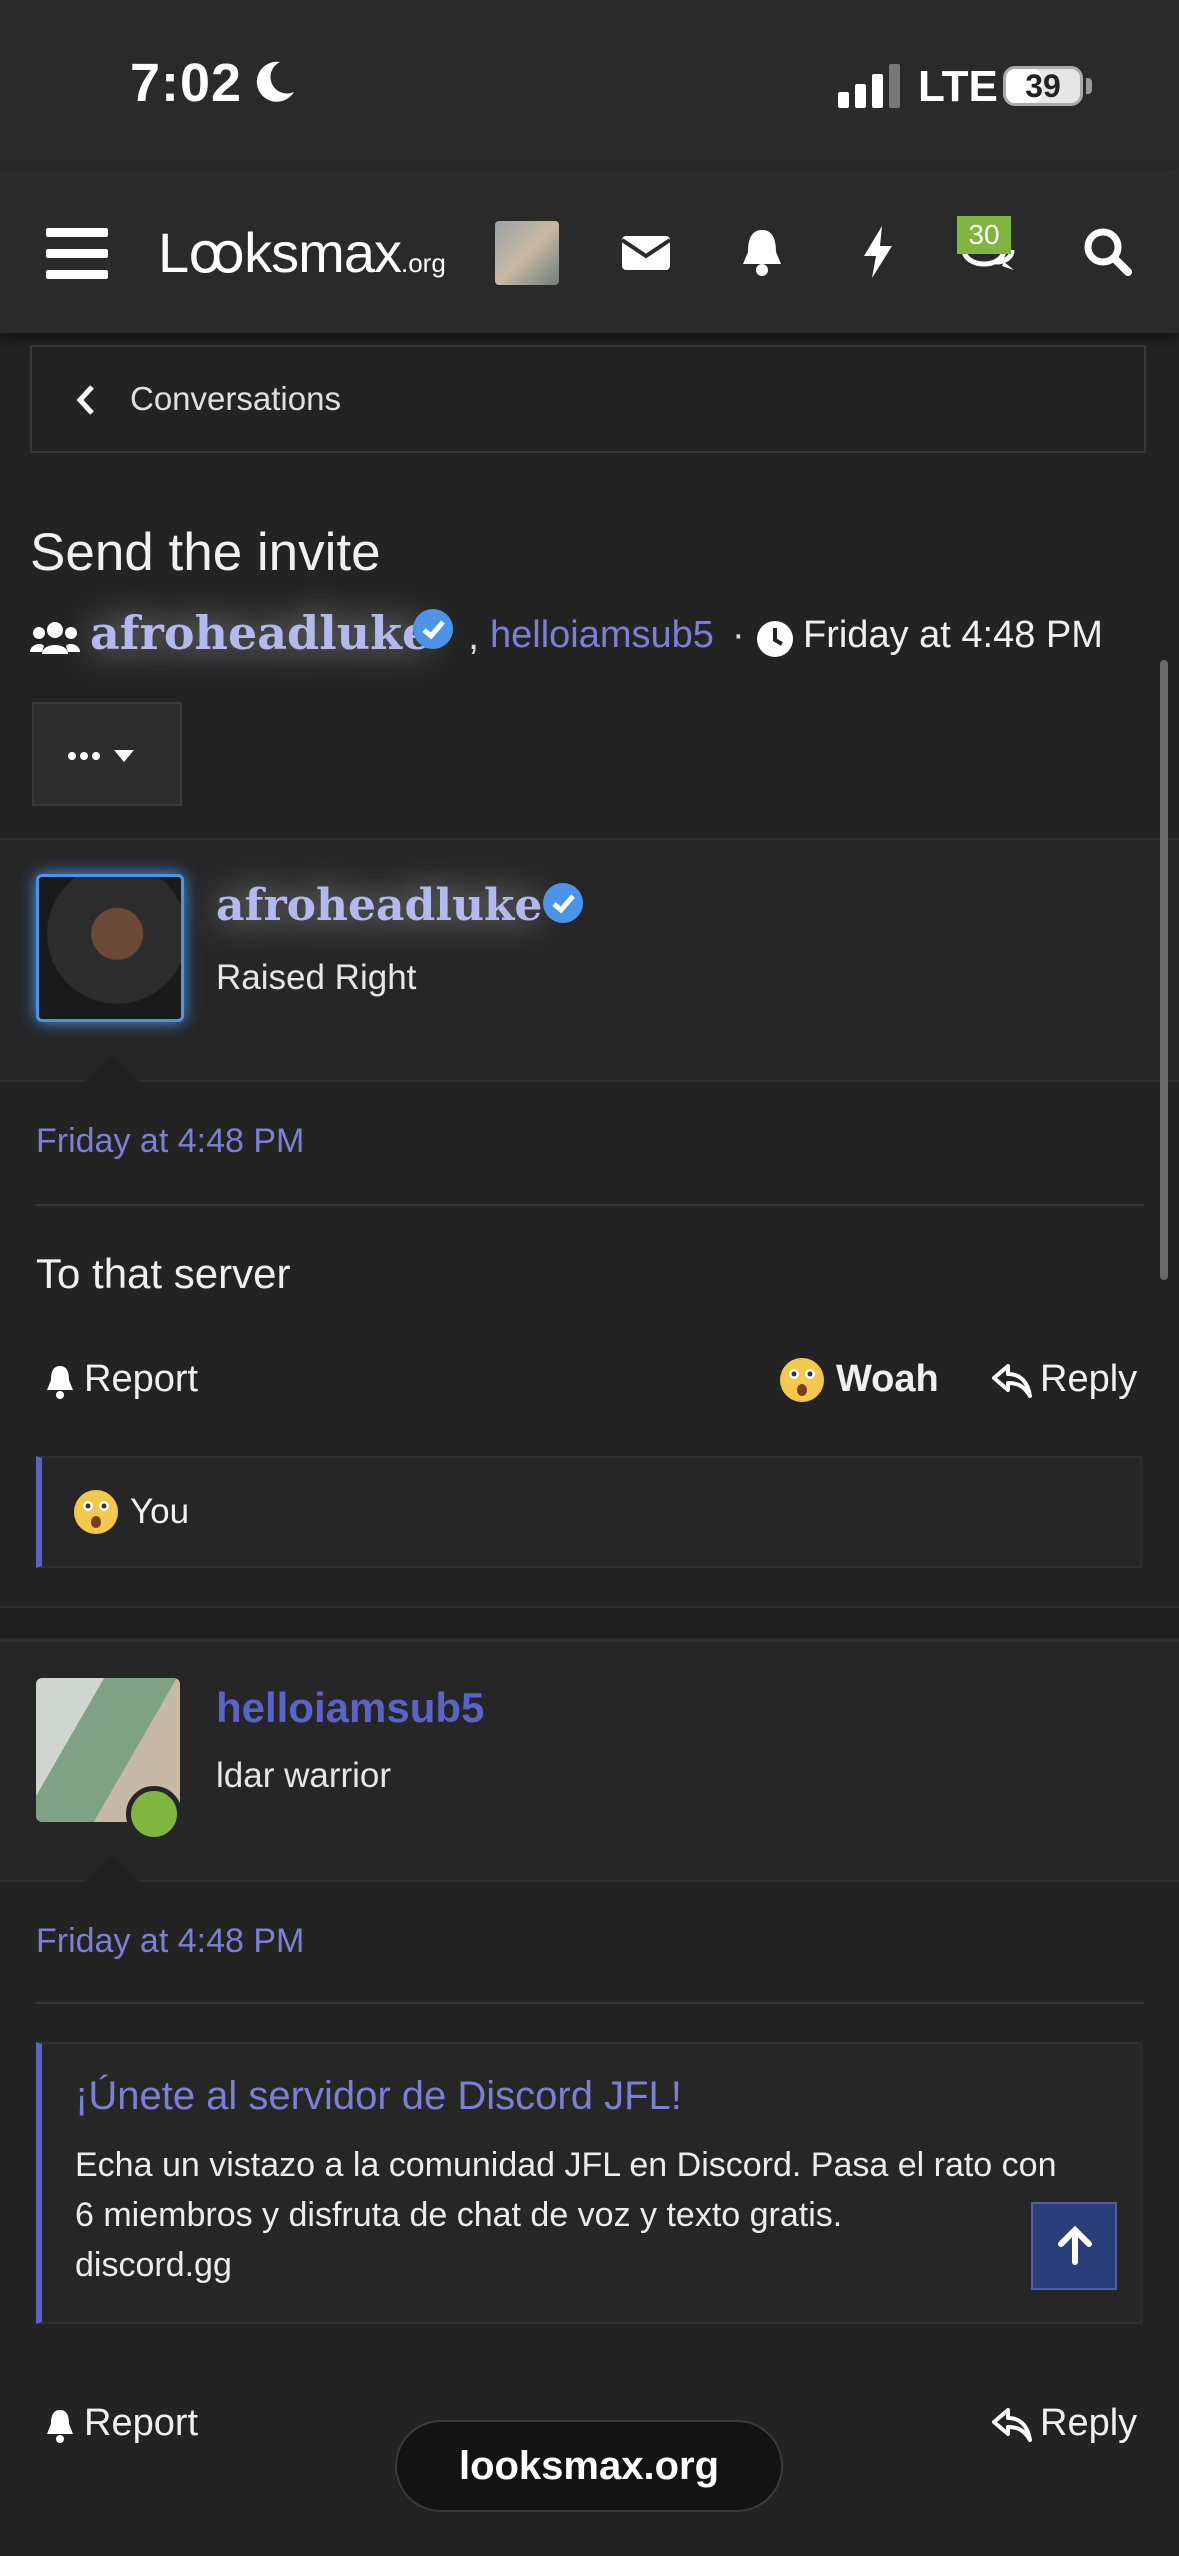 This screenshot has width=1179, height=2556. Describe the element at coordinates (110, 948) in the screenshot. I see `avatar-afroheadluke` at that location.